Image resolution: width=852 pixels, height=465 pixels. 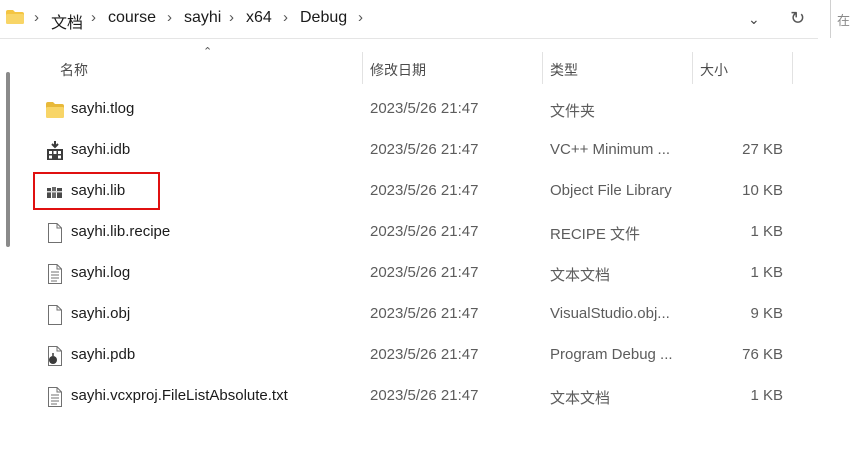 I want to click on file-row: sayhi.tlog 2023/5/26 21:47 文件夹, so click(x=426, y=109).